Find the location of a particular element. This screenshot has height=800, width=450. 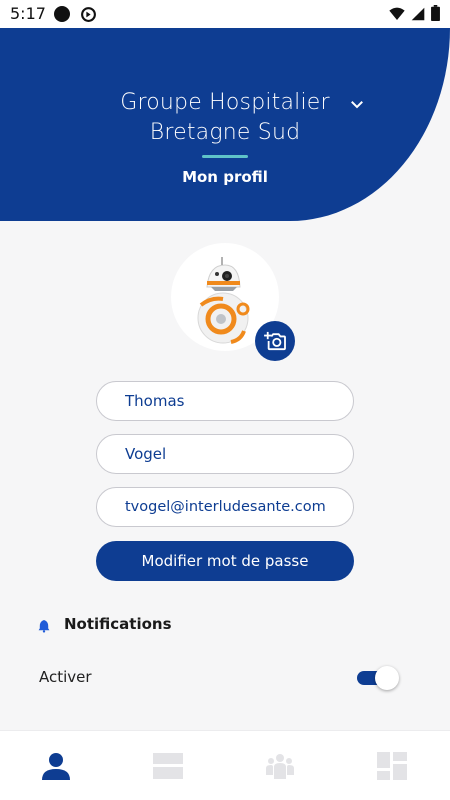

wifi-icon is located at coordinates (397, 15).